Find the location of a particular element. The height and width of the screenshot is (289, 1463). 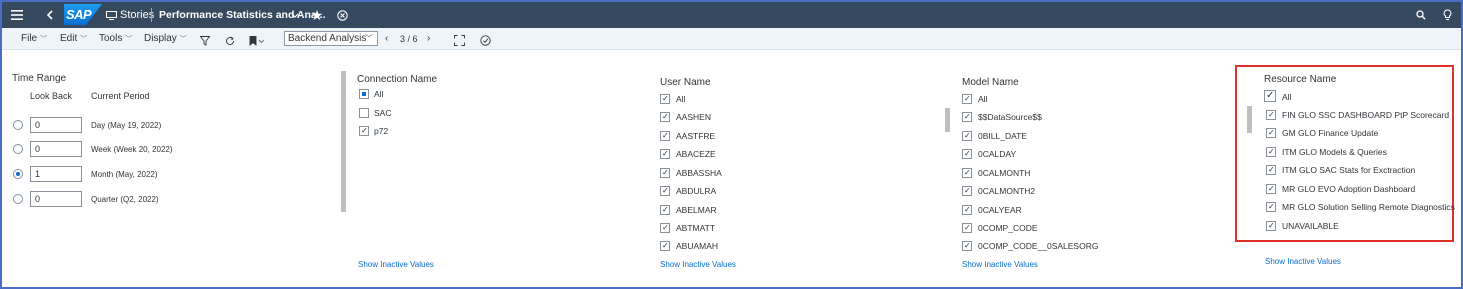

user-label: ABDULRA is located at coordinates (696, 191).